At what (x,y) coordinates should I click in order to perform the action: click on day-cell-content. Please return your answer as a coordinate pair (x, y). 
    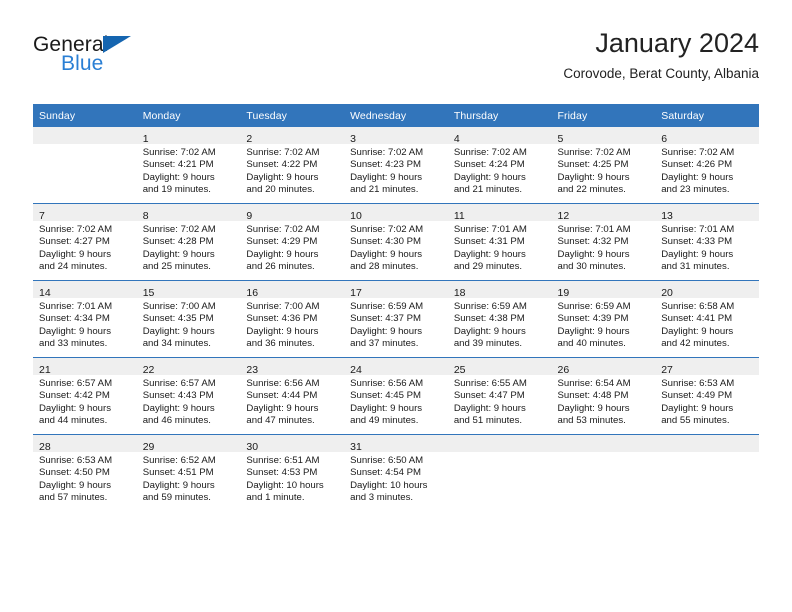
    Looking at the image, I should click on (85, 165).